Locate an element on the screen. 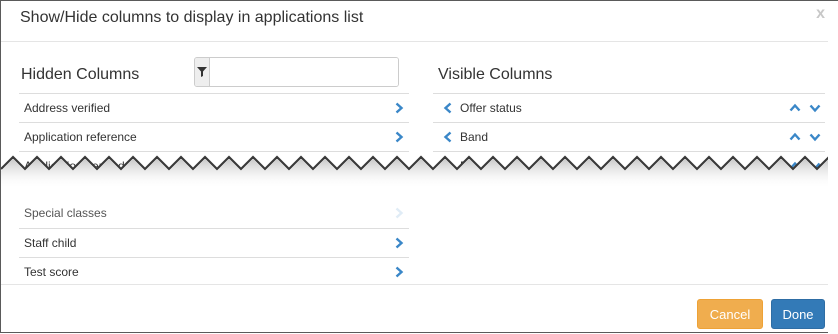  filter-group is located at coordinates (296, 72).